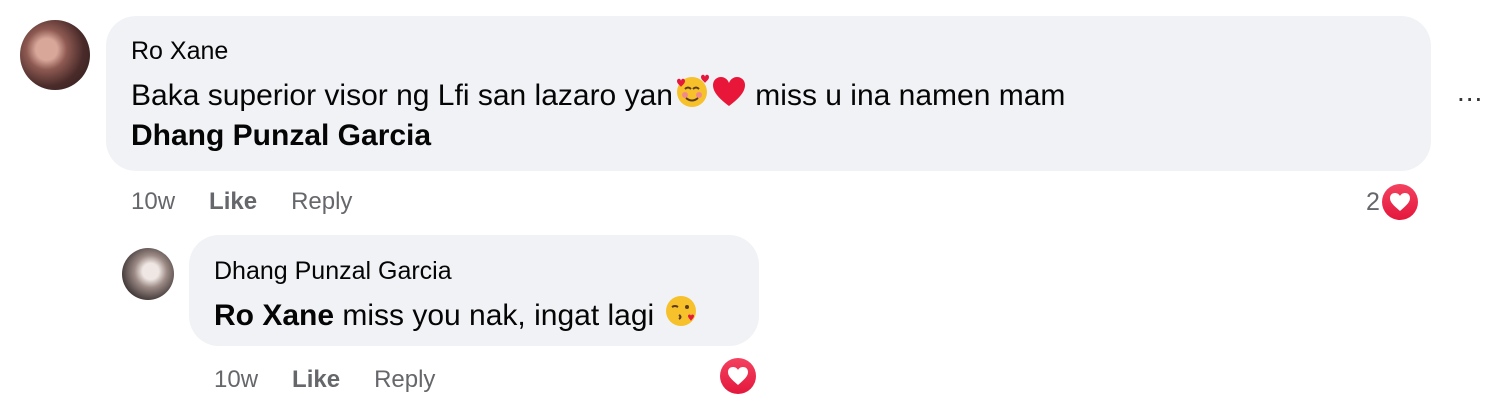 This screenshot has height=408, width=1496. I want to click on comment-author: Ro Xane, so click(179, 51).